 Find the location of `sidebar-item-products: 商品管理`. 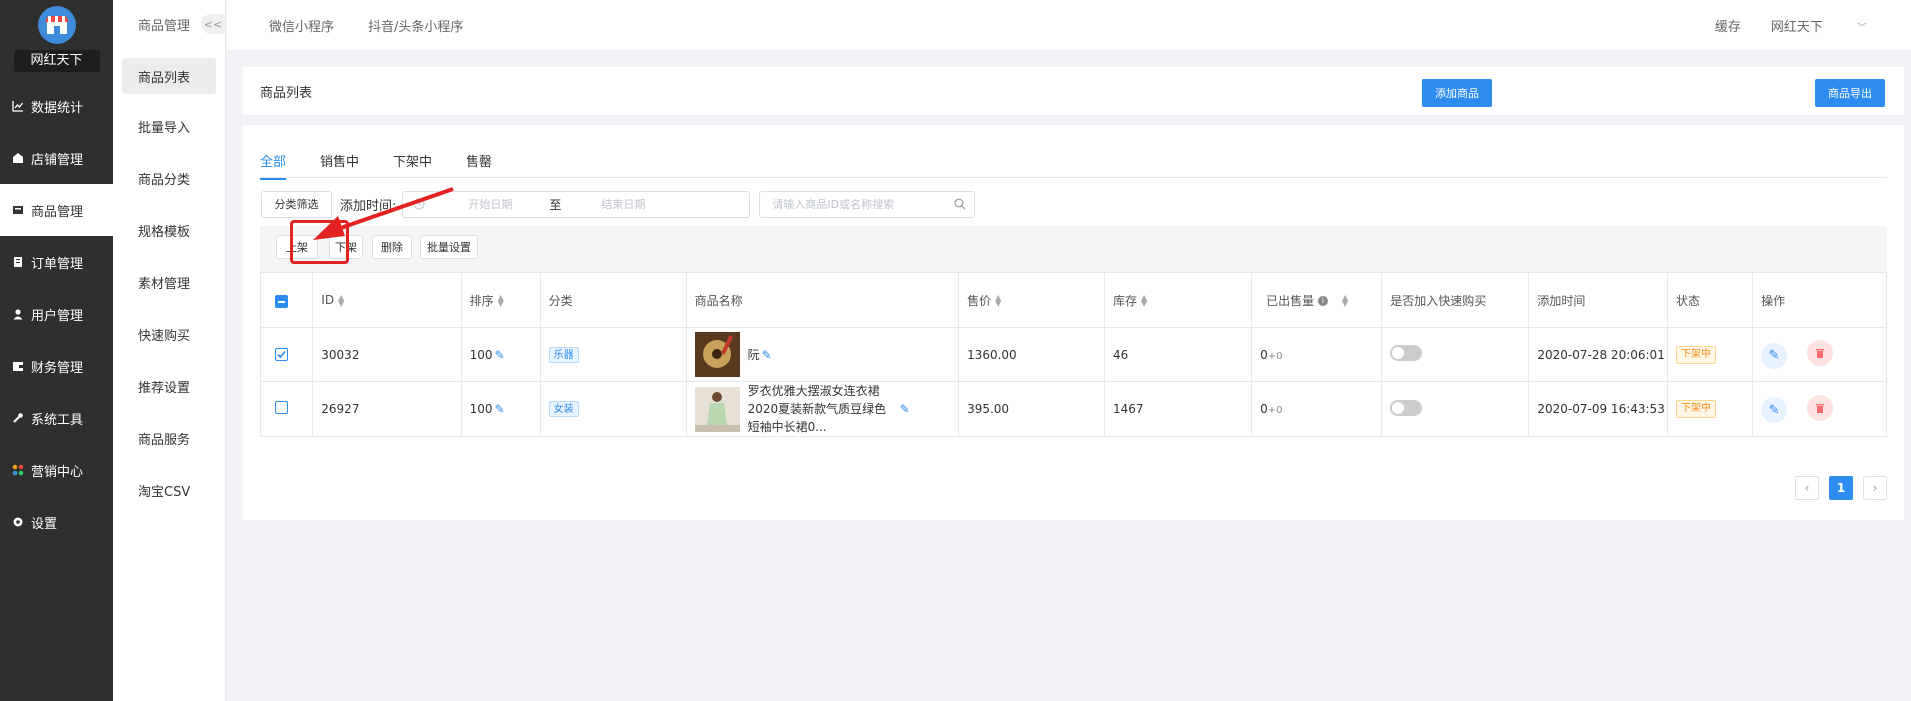

sidebar-item-products: 商品管理 is located at coordinates (56, 210).